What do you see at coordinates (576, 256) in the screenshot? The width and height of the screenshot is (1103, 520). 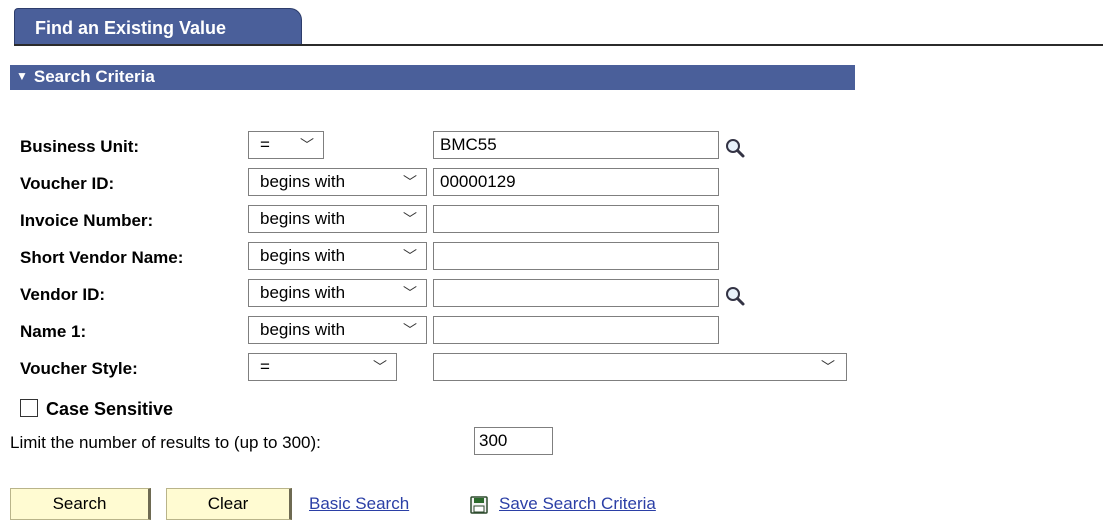 I see `short-vendor-name-input` at bounding box center [576, 256].